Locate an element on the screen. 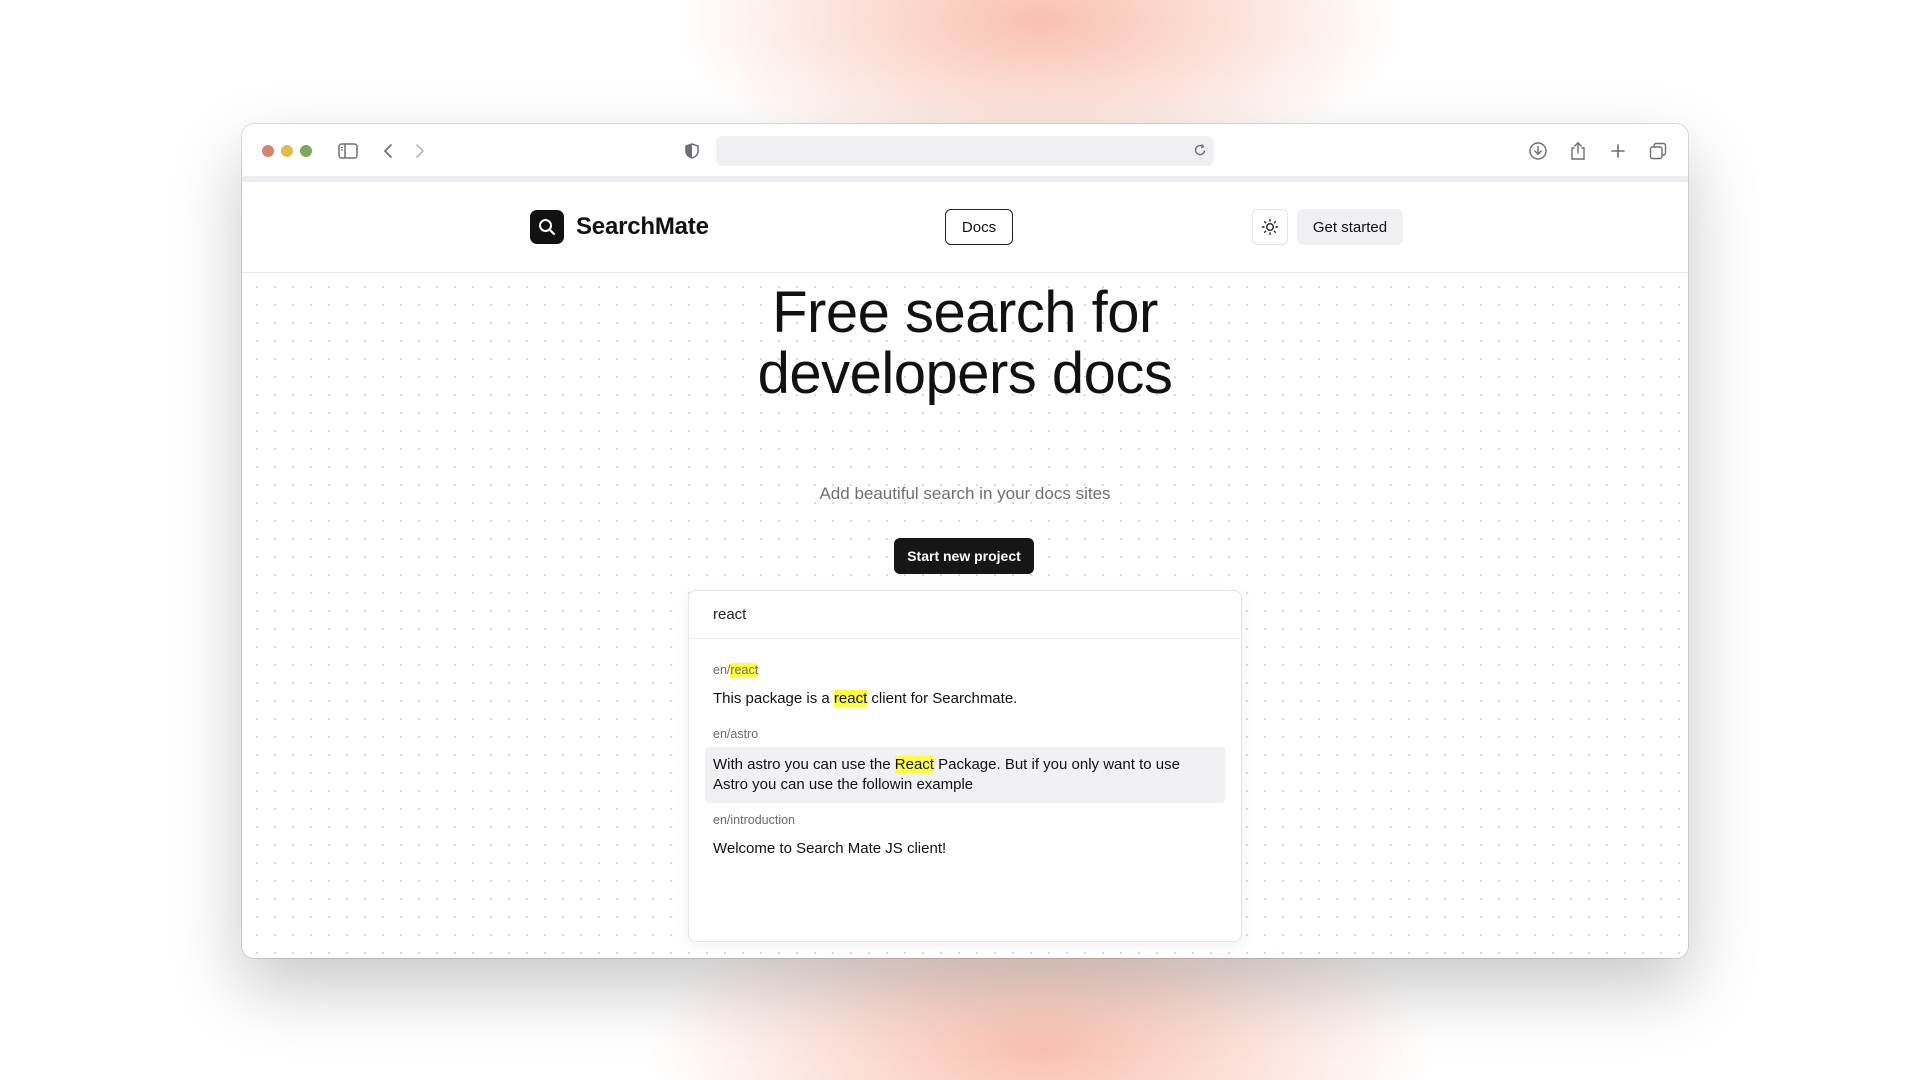 This screenshot has width=1920, height=1080. get-started-button: Get started is located at coordinates (1350, 227).